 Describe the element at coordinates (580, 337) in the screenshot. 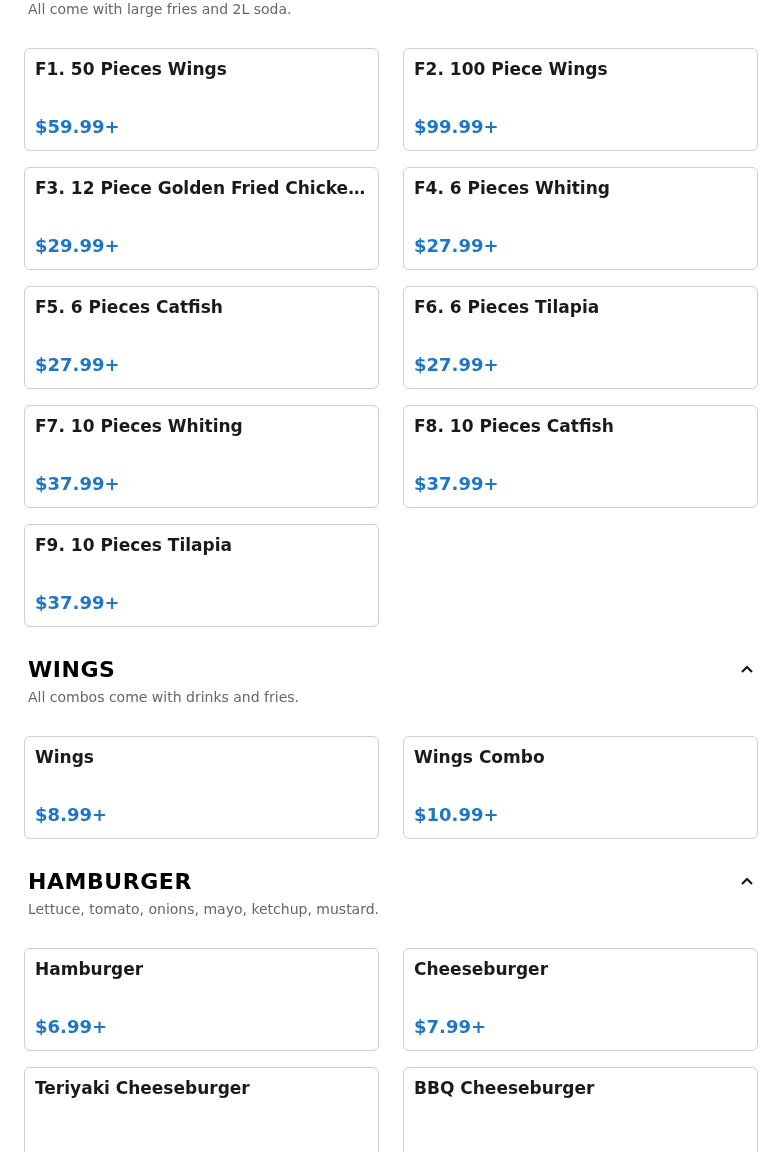

I see `menu-item-card: F6. 6 Pieces Tilapia $27.99+` at that location.